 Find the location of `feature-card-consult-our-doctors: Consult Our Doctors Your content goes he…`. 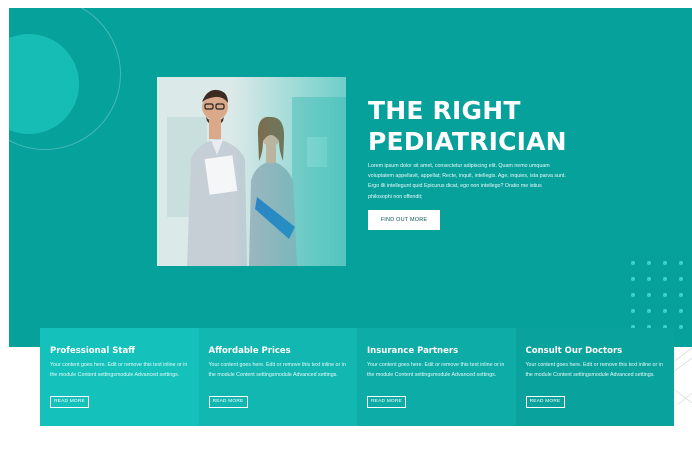

feature-card-consult-our-doctors: Consult Our Doctors Your content goes he… is located at coordinates (594, 377).